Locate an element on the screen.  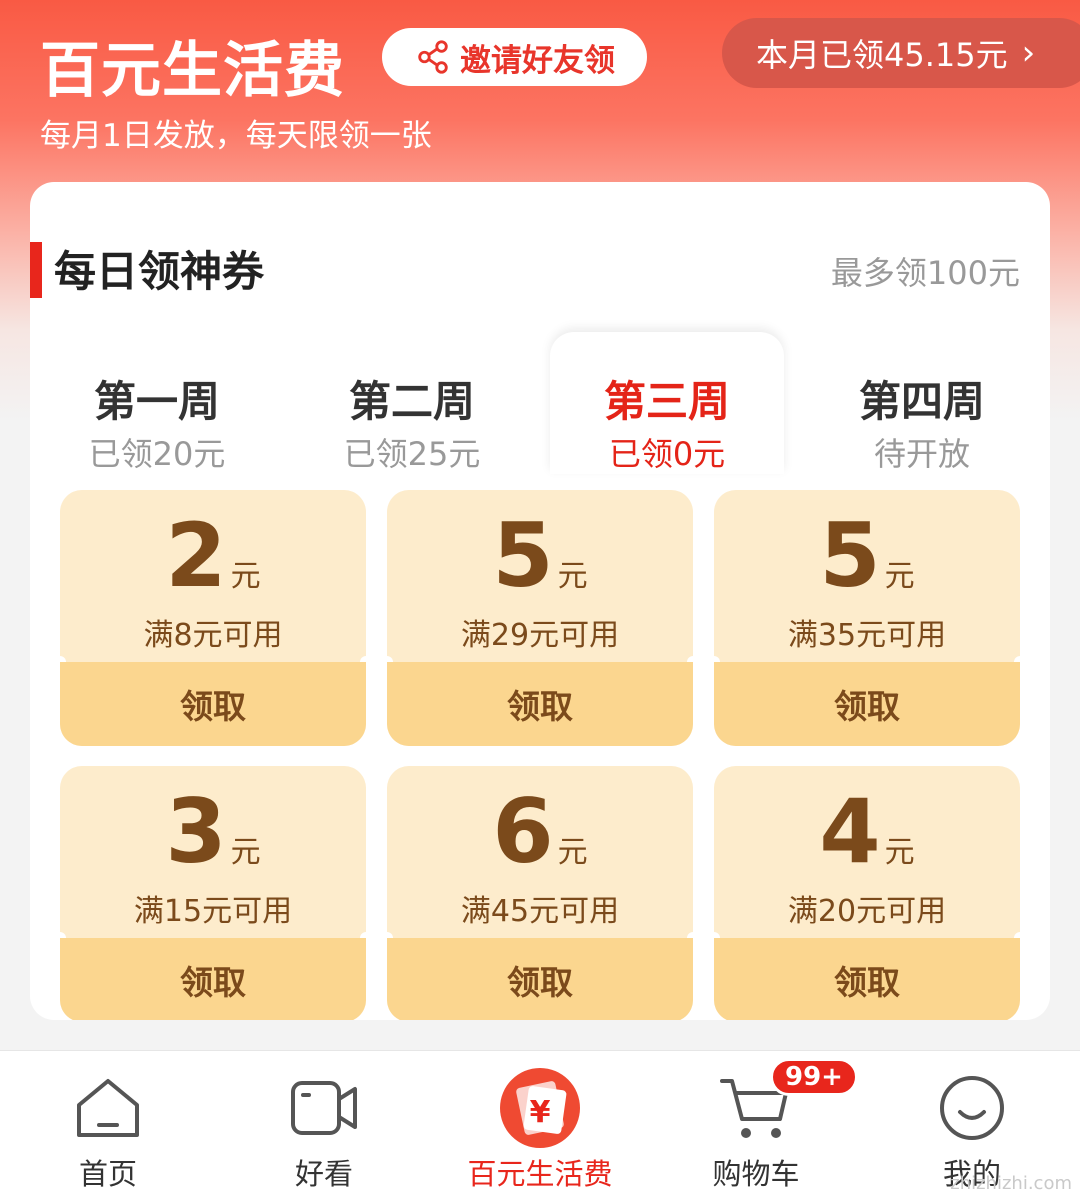
share-icon is located at coordinates (433, 57).